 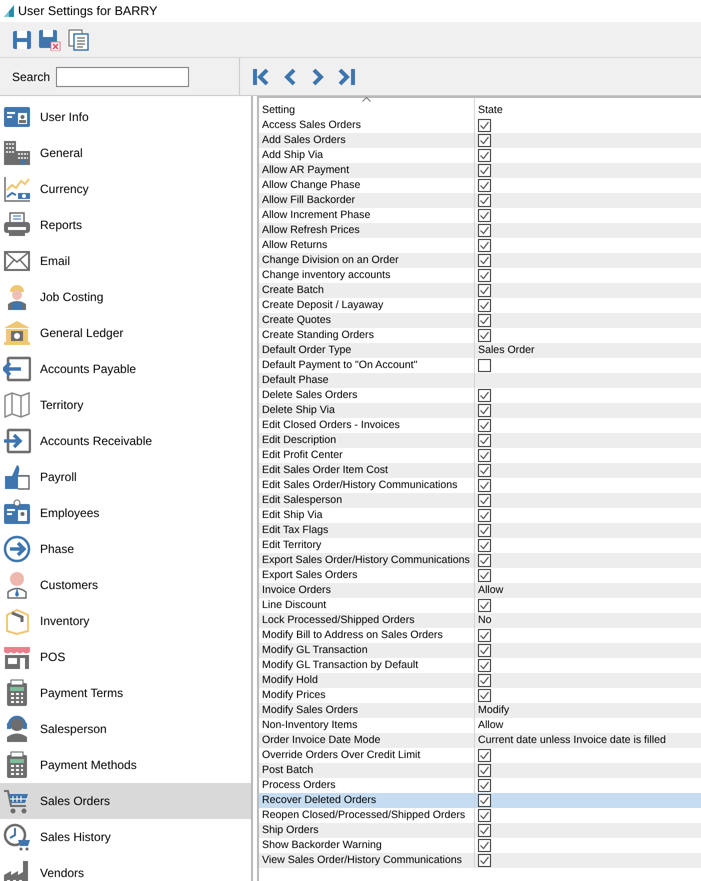 What do you see at coordinates (261, 76) in the screenshot?
I see `first-record-button` at bounding box center [261, 76].